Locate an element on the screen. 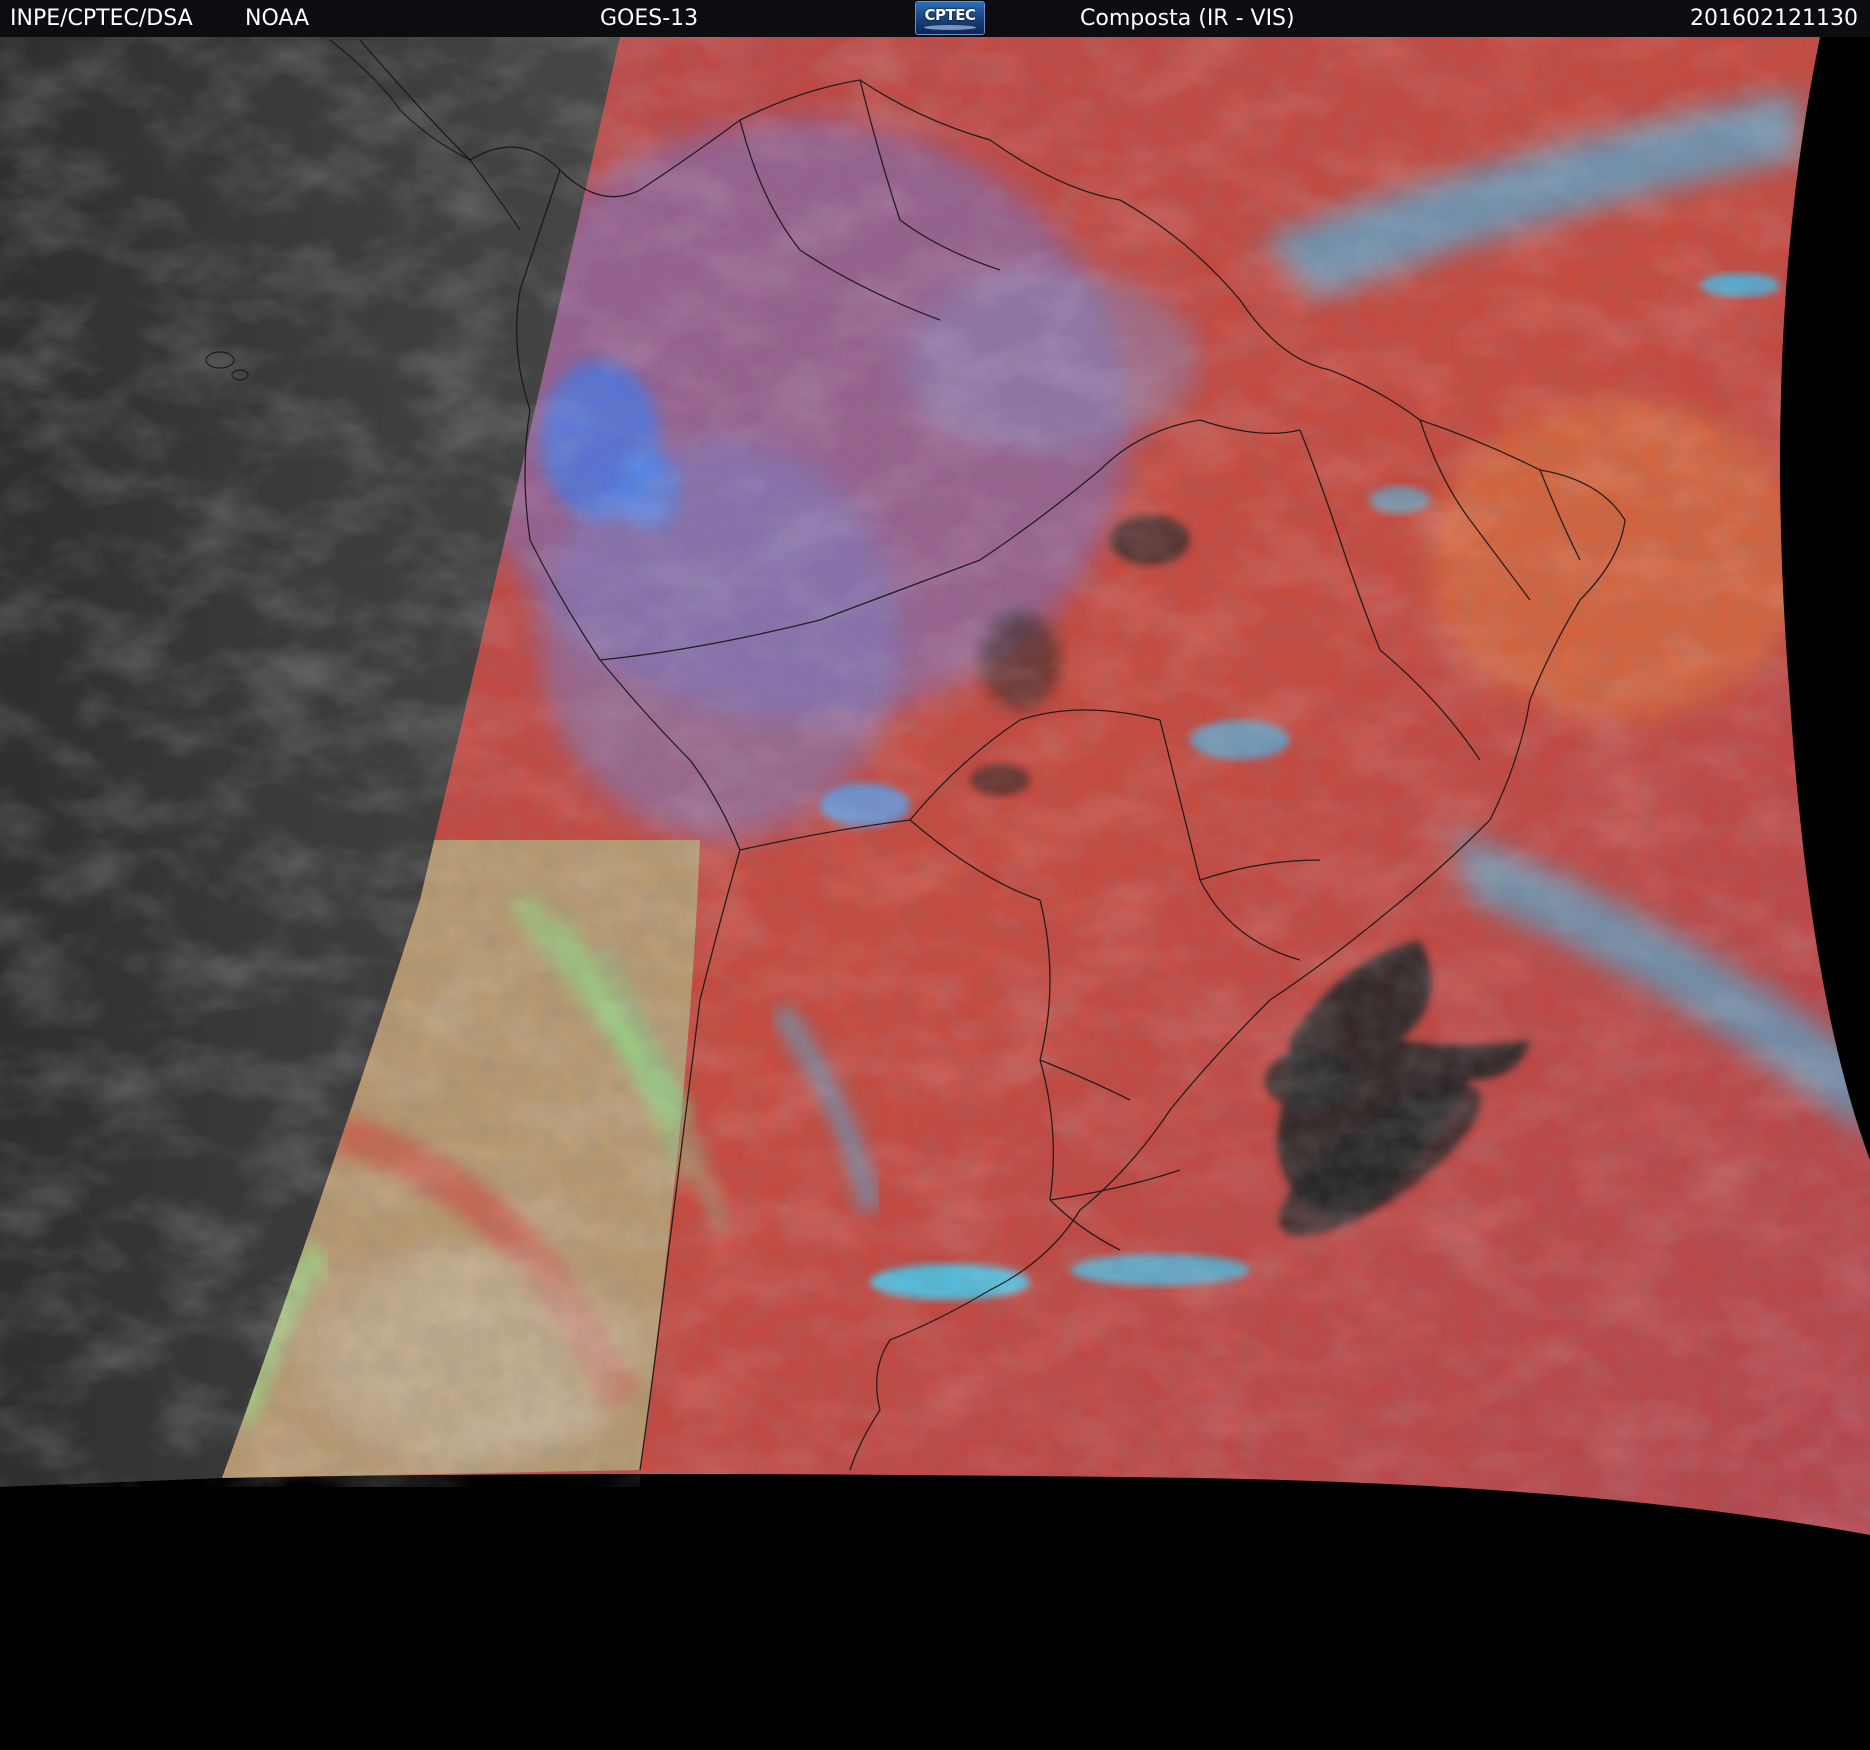  cptec-logo: CPTEC is located at coordinates (950, 18).